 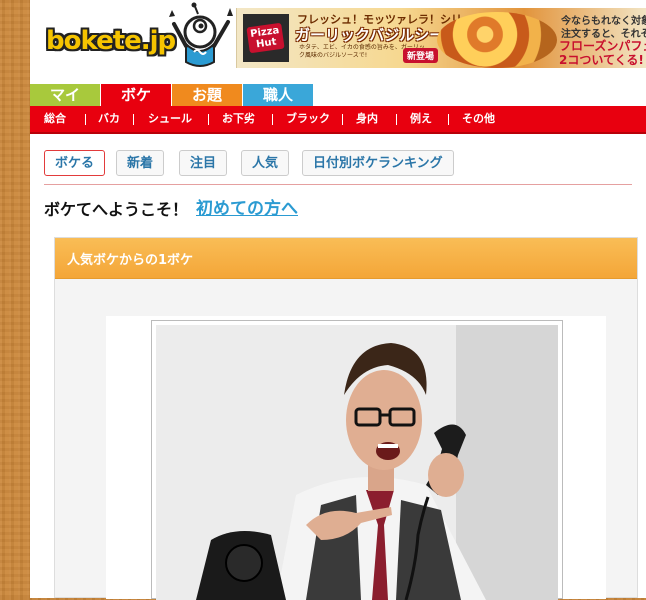 I want to click on tab-odai: お題, so click(x=207, y=95).